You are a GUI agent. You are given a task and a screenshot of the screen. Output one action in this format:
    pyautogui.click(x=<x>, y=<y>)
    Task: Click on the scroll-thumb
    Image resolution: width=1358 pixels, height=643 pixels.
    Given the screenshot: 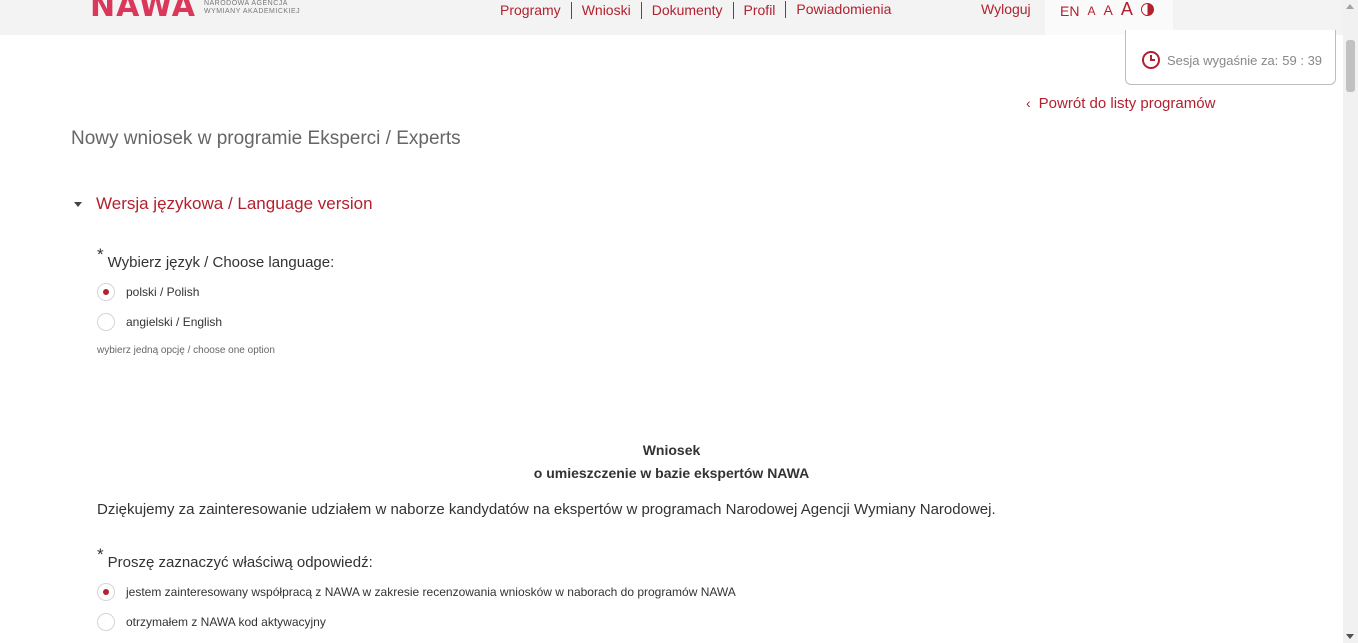 What is the action you would take?
    pyautogui.click(x=1350, y=66)
    